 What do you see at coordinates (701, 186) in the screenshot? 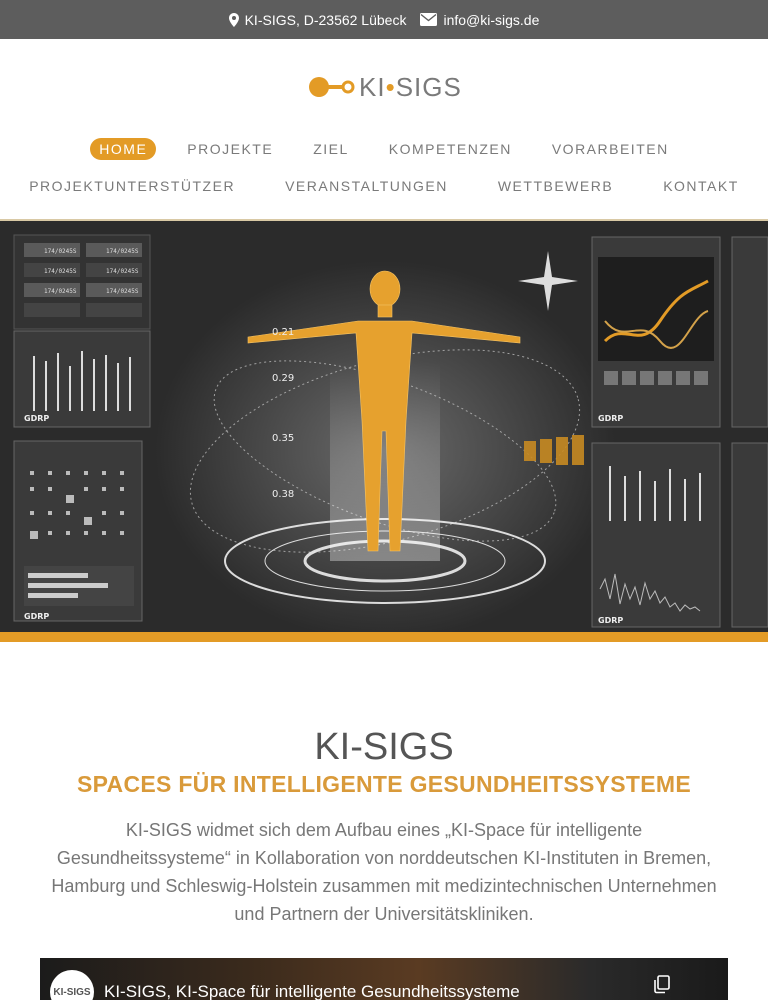
I see `nav-kontakt: KONTAKT` at bounding box center [701, 186].